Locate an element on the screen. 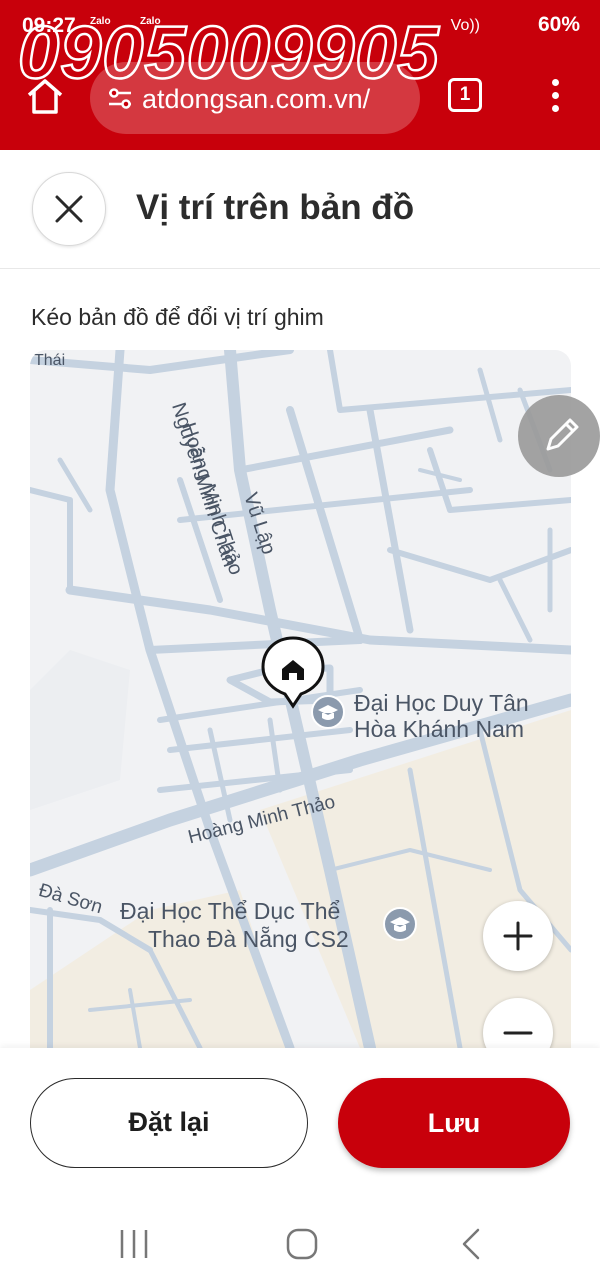 The height and width of the screenshot is (1288, 600). recent-apps-icon is located at coordinates (134, 1244).